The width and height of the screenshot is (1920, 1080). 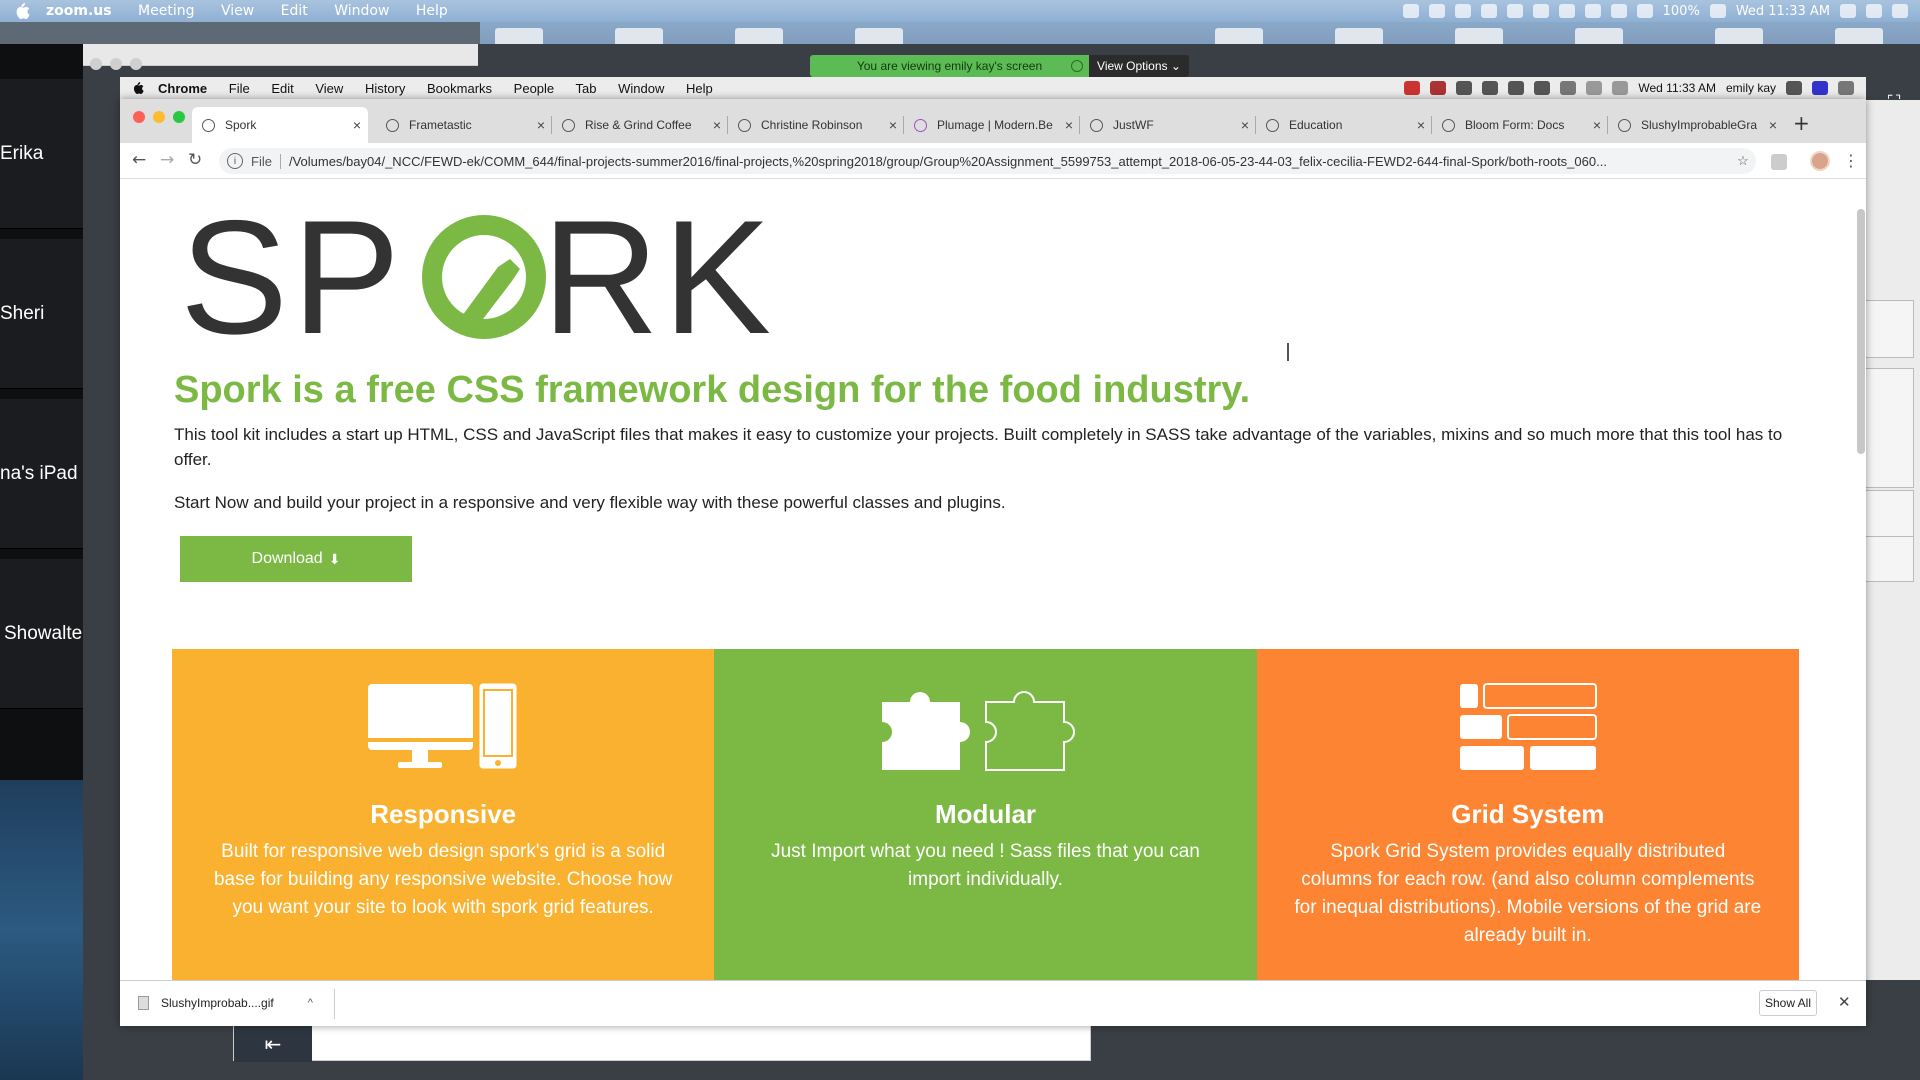 I want to click on tab-title: Rise & Grind Coffee, so click(x=638, y=125).